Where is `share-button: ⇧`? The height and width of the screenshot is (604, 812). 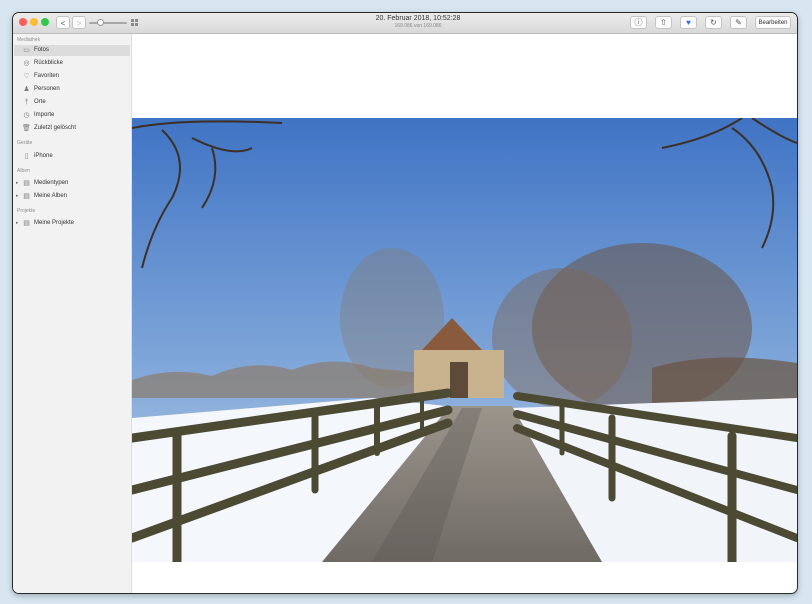
share-button: ⇧ is located at coordinates (663, 22).